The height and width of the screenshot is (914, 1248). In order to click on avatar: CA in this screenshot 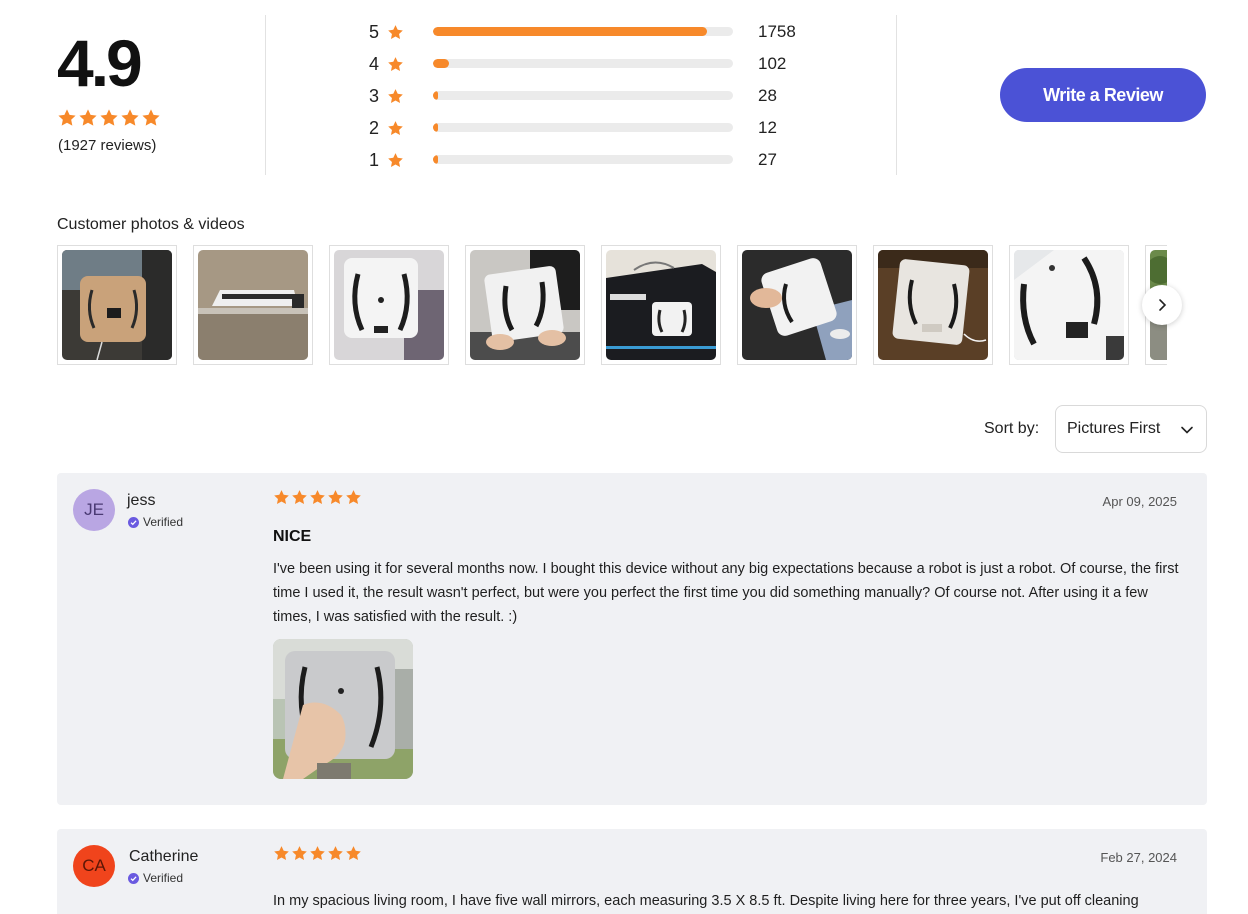, I will do `click(94, 866)`.